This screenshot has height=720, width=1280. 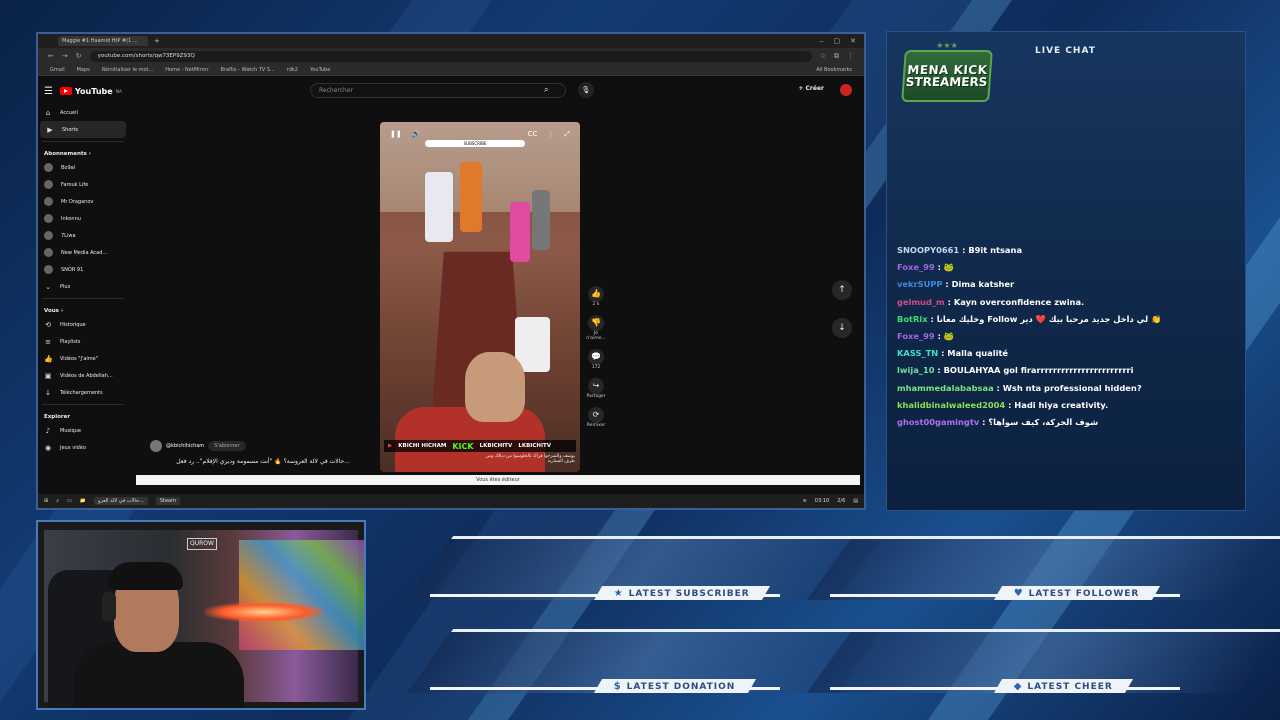 I want to click on back-icon: ←, so click(x=51, y=56).